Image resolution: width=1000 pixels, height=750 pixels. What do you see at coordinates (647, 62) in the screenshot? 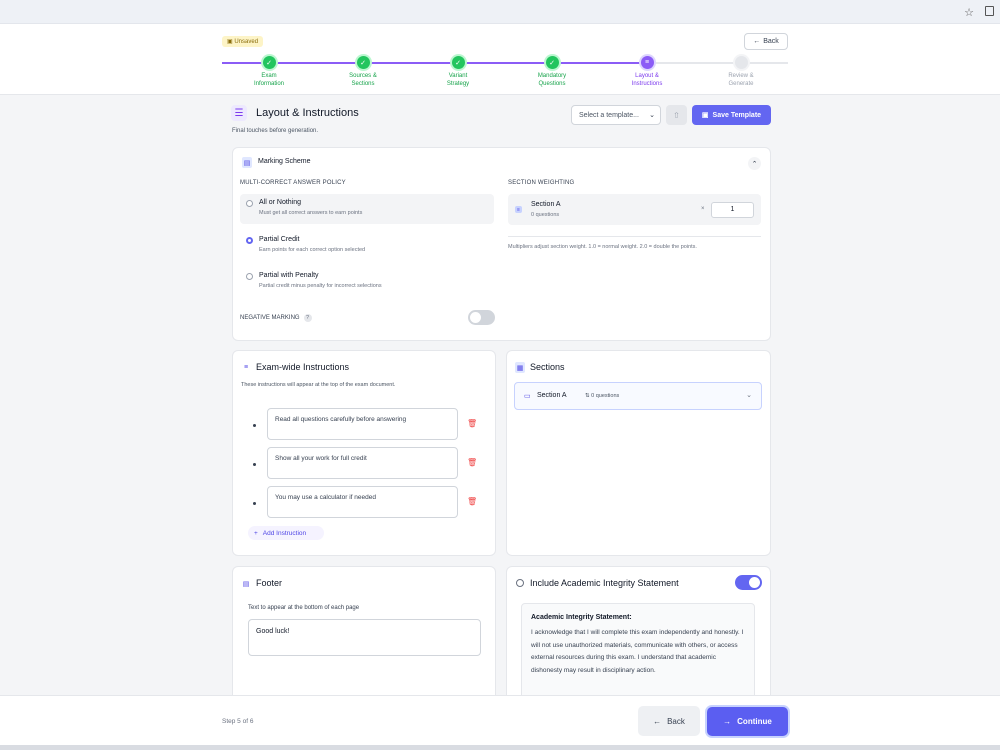
I see `layout-icon: ≡` at bounding box center [647, 62].